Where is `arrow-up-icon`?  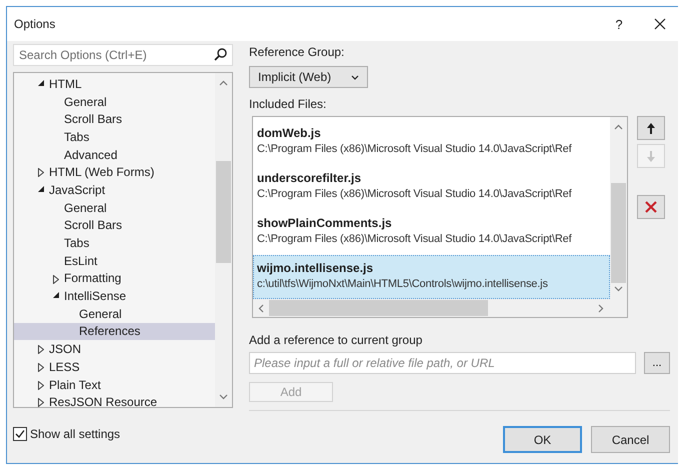
arrow-up-icon is located at coordinates (651, 128).